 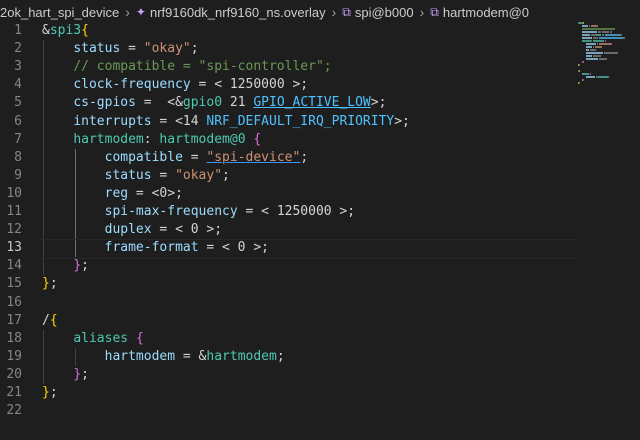 I want to click on code-token: frame-format, so click(x=151, y=248).